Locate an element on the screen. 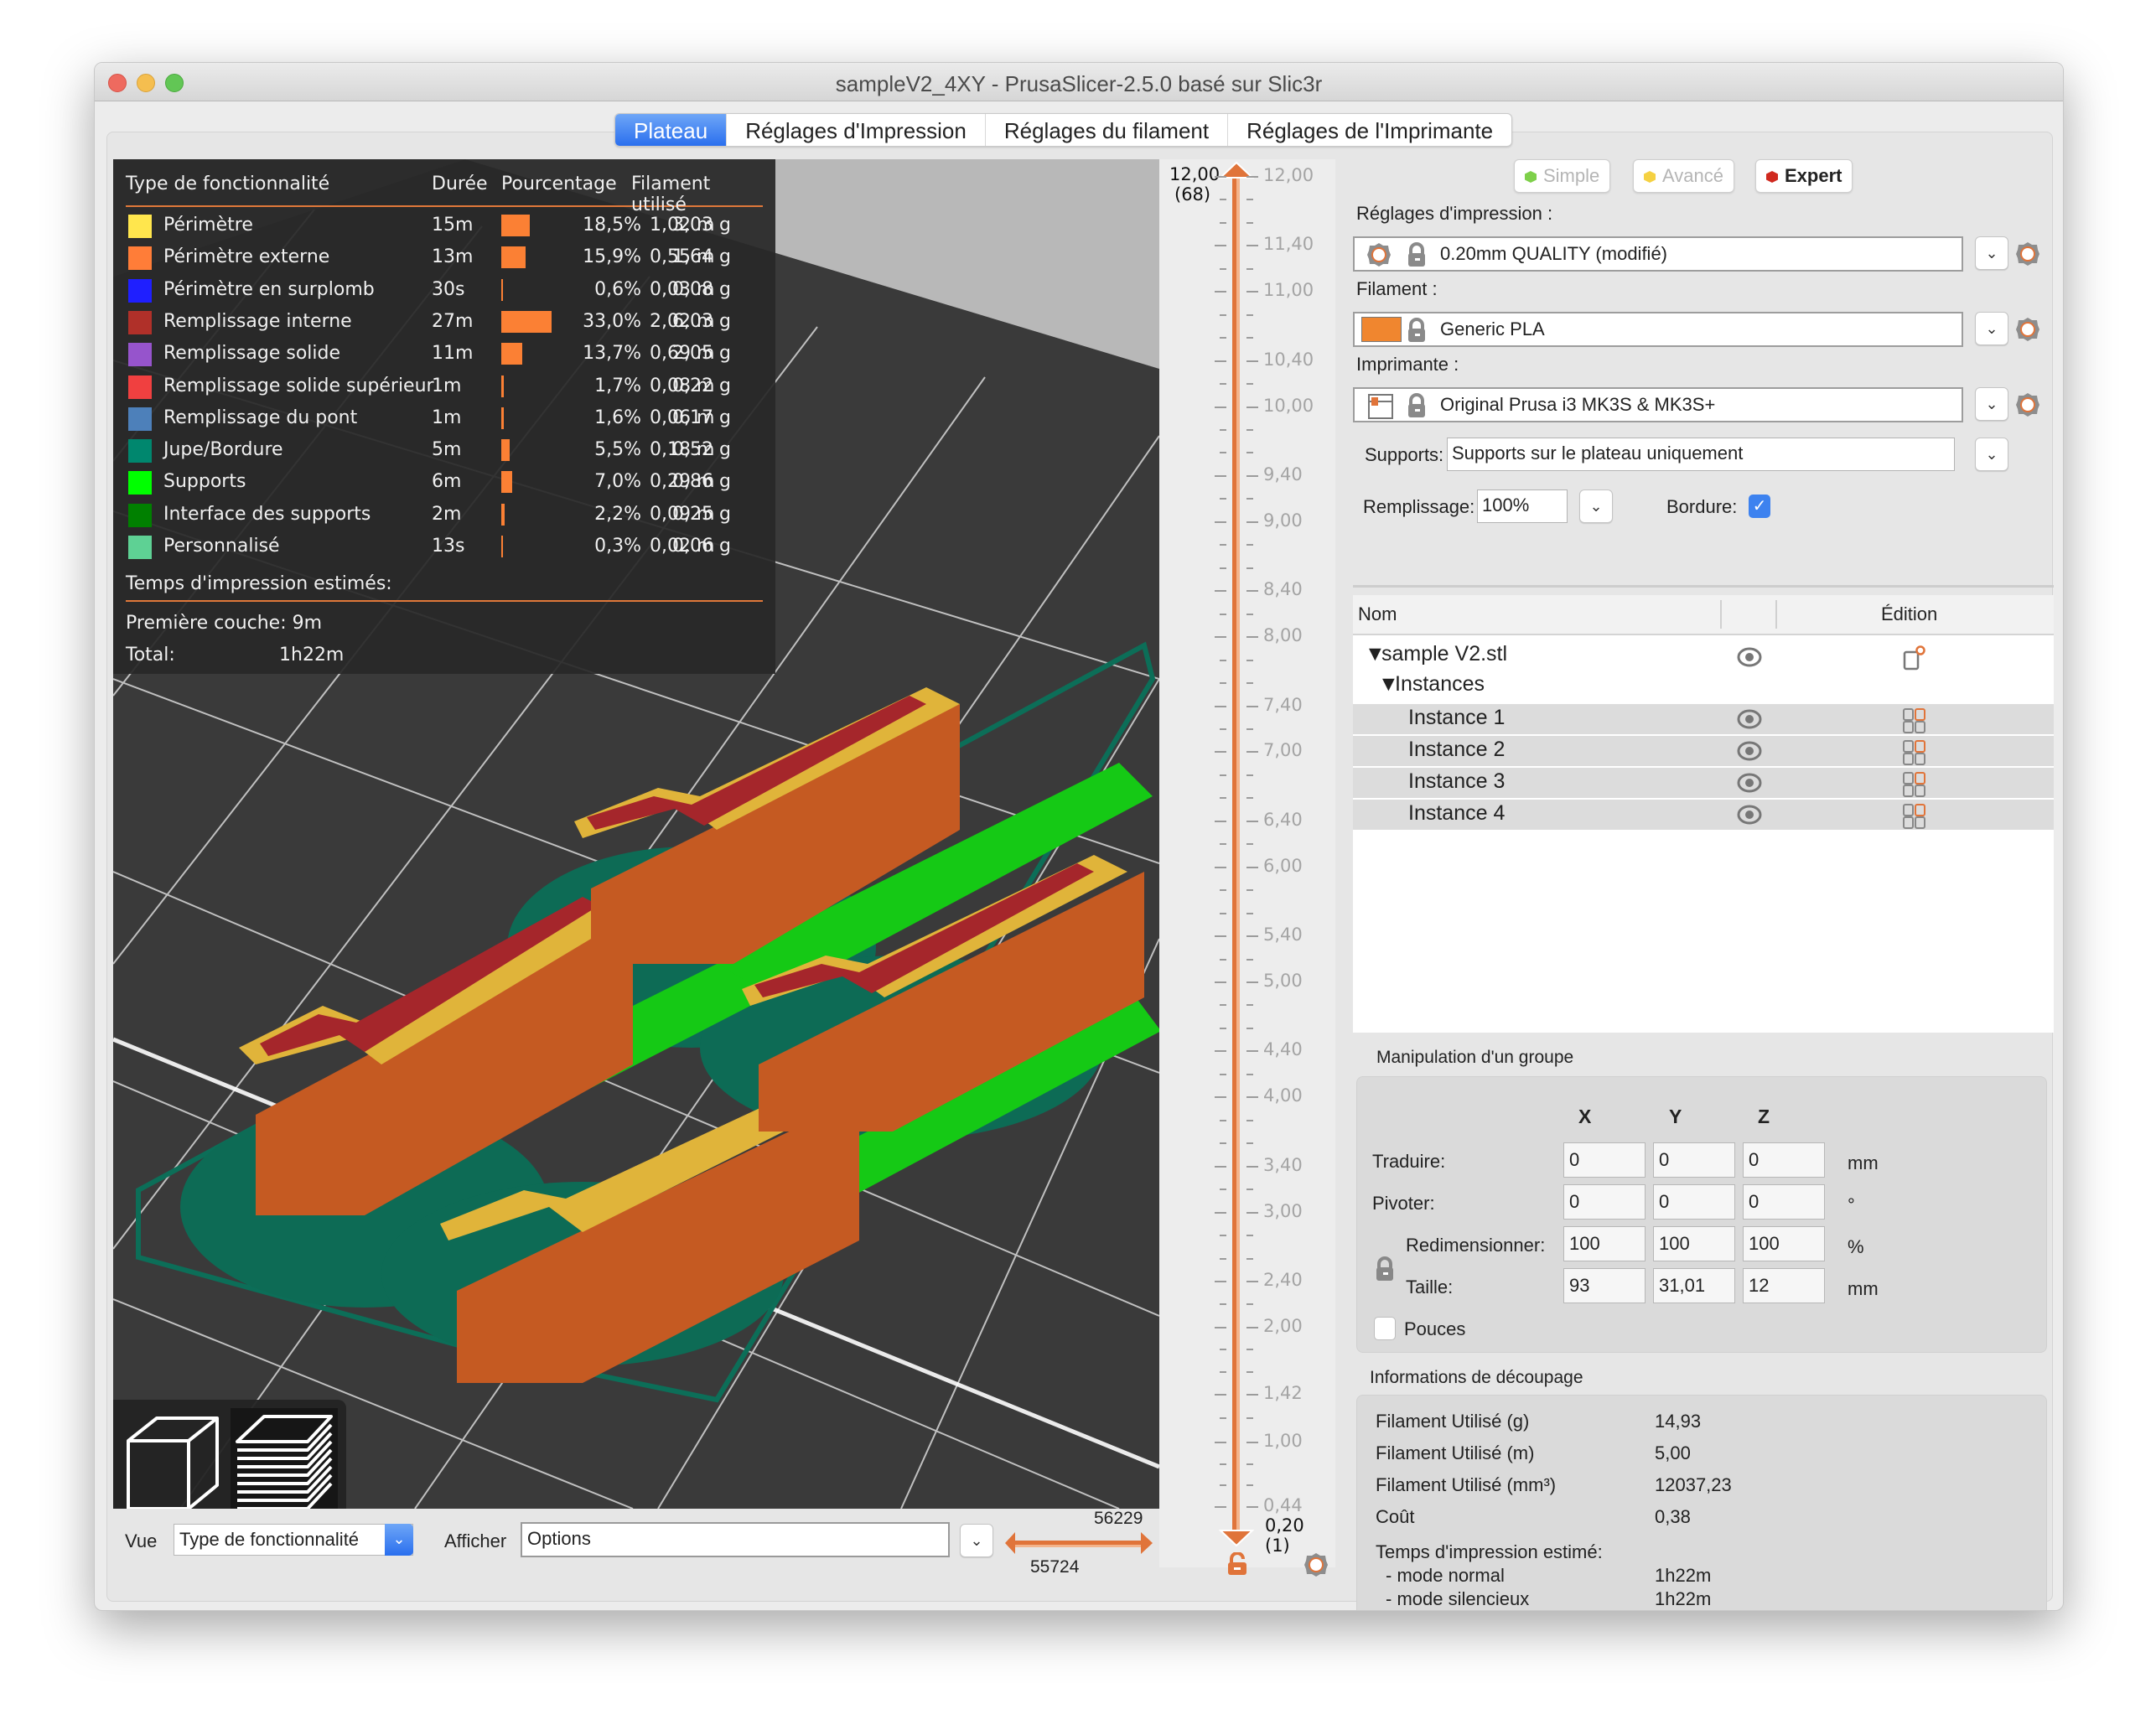 The width and height of the screenshot is (2156, 1735). legend-percent: 5,5% is located at coordinates (617, 450).